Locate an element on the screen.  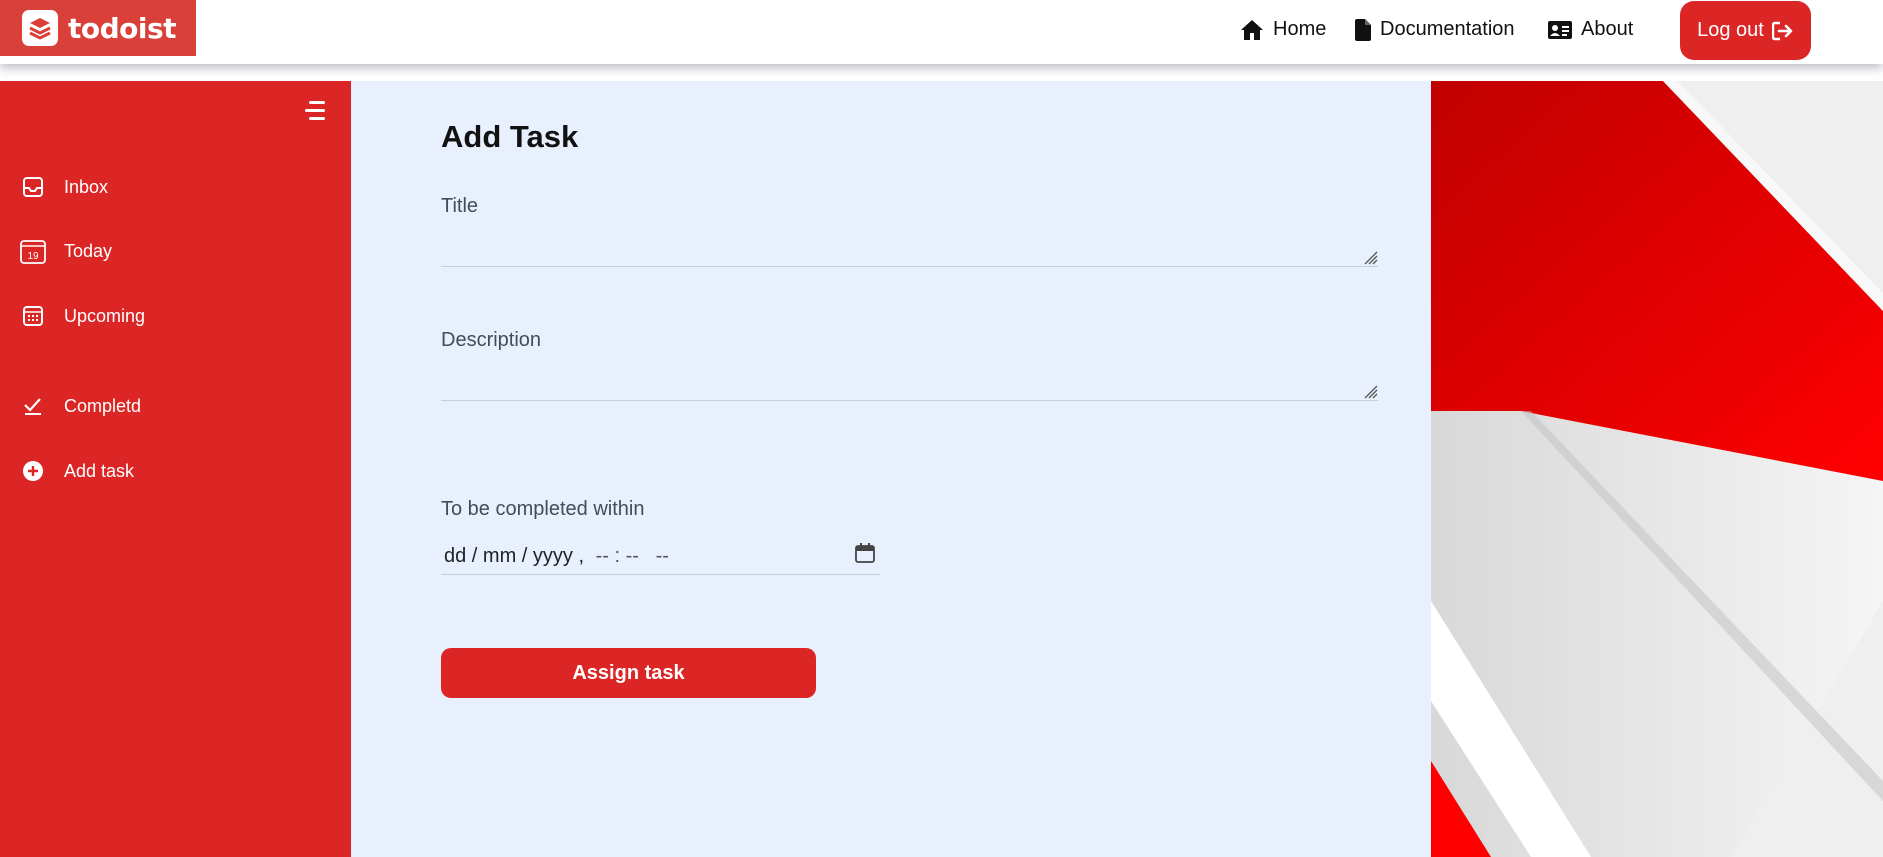
sidebar-item-label: Completd is located at coordinates (103, 405).